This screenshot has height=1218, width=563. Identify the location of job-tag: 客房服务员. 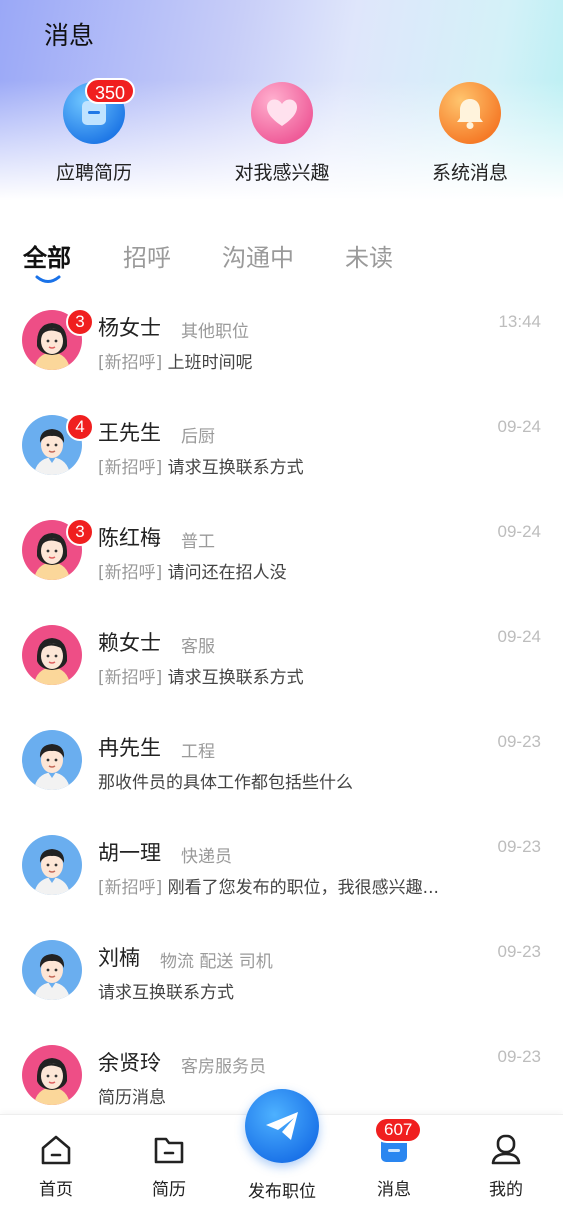
(223, 1067).